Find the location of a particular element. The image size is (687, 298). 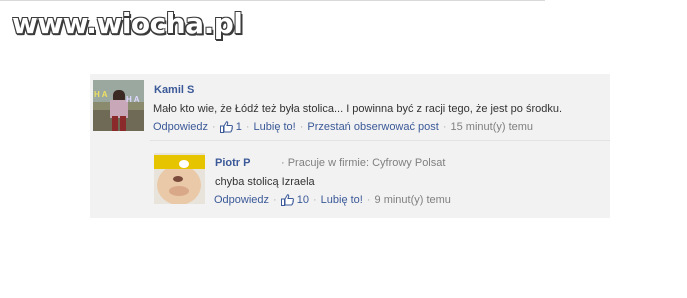

avatar-piotr-image is located at coordinates (179, 178).